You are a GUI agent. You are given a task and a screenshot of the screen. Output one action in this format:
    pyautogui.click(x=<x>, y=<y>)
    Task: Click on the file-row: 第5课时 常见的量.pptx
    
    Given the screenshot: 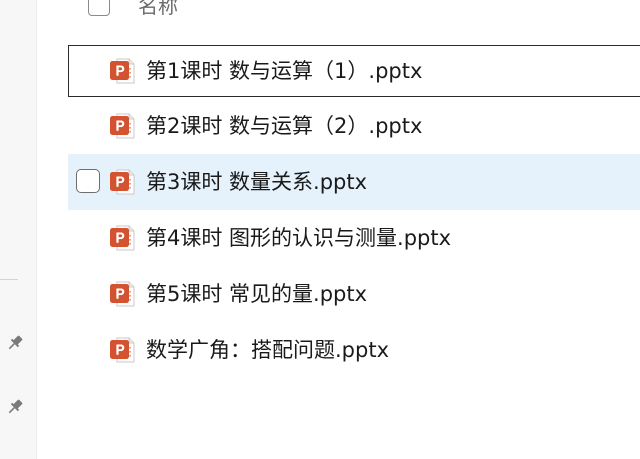 What is the action you would take?
    pyautogui.click(x=354, y=294)
    